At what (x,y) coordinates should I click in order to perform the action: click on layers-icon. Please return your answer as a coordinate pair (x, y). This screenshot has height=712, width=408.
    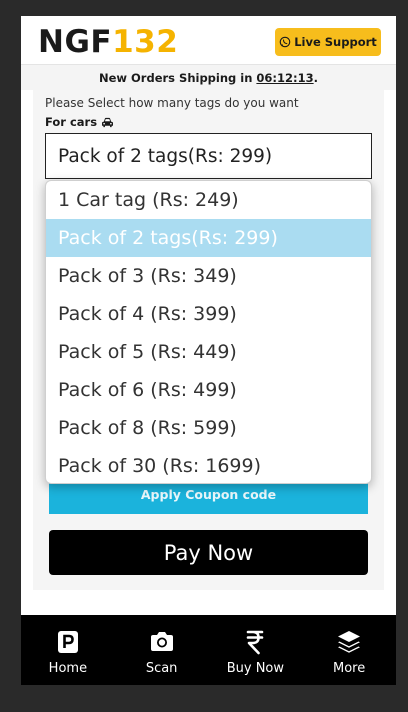
    Looking at the image, I should click on (349, 642).